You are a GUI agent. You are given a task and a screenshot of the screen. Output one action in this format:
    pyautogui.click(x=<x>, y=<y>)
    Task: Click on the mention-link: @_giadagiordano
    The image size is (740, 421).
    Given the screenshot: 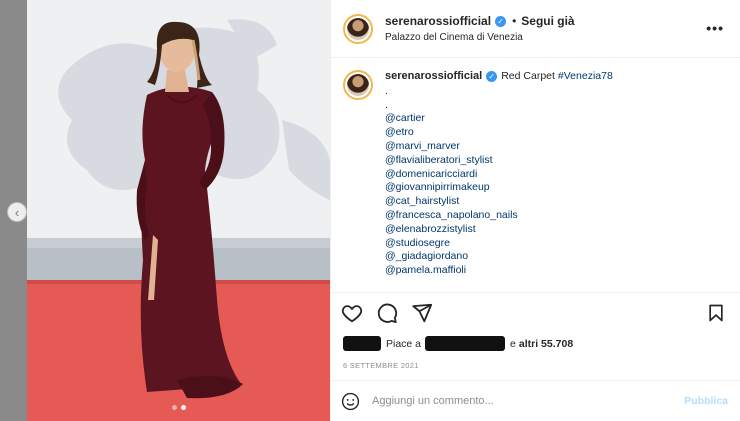 What is the action you would take?
    pyautogui.click(x=545, y=257)
    